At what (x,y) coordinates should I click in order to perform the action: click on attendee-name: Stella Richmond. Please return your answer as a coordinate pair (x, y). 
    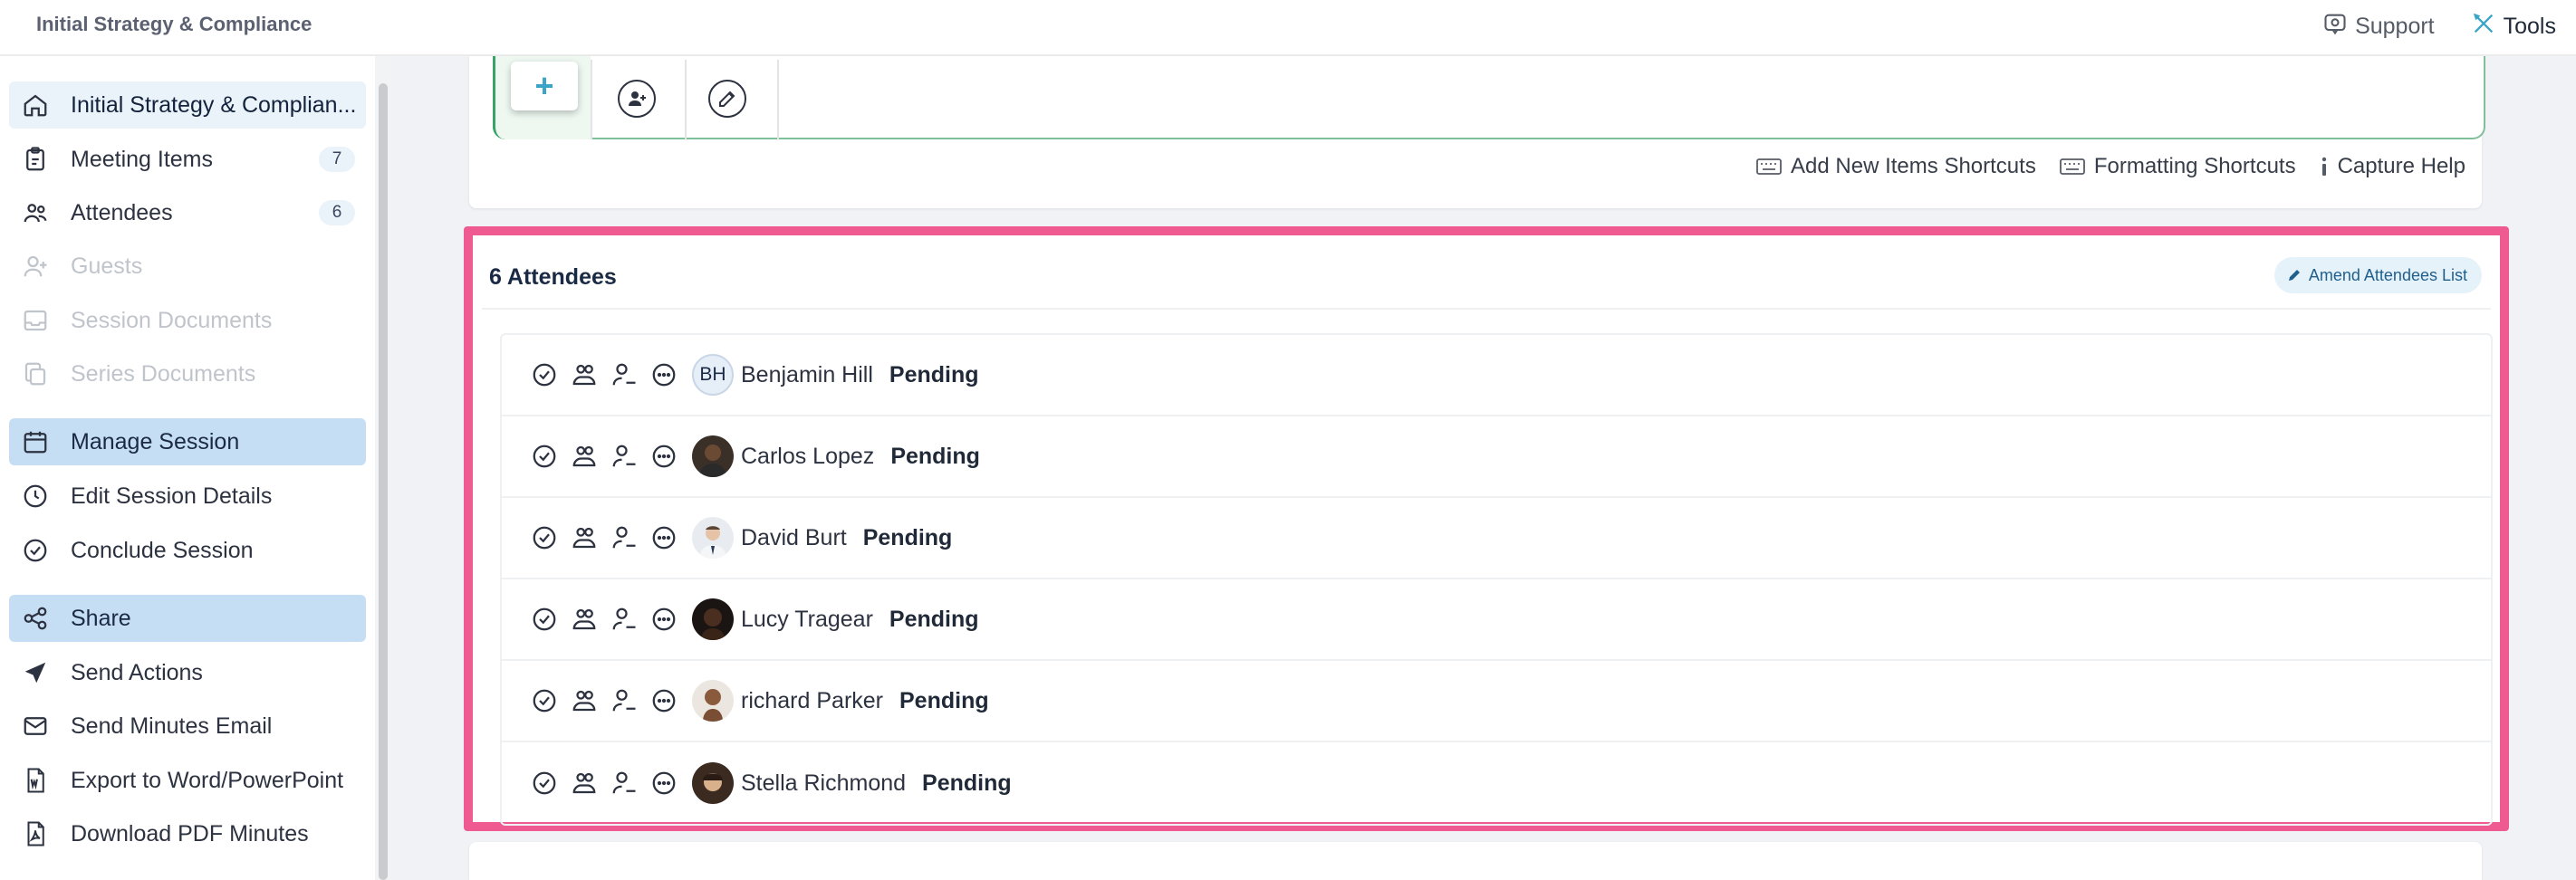
    Looking at the image, I should click on (824, 783).